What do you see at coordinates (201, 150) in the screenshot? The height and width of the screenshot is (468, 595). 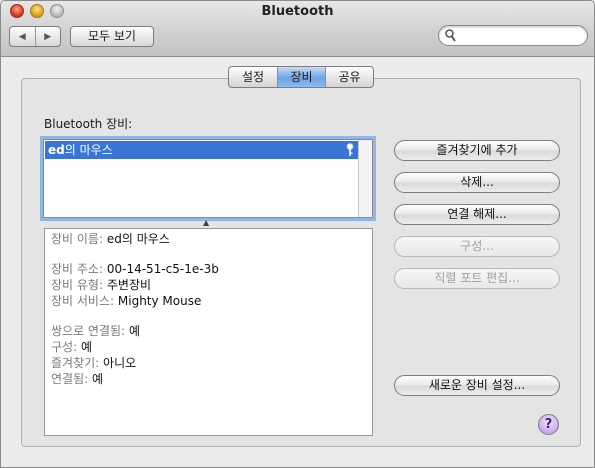 I see `device-row: ed의 마우스` at bounding box center [201, 150].